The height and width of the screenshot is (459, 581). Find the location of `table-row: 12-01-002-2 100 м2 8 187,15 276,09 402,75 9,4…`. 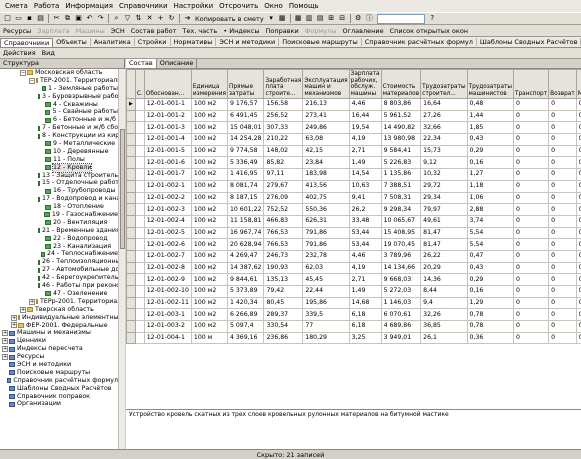

table-row: 12-01-002-2 100 м2 8 187,15 276,09 402,75 9,4… is located at coordinates (353, 198).